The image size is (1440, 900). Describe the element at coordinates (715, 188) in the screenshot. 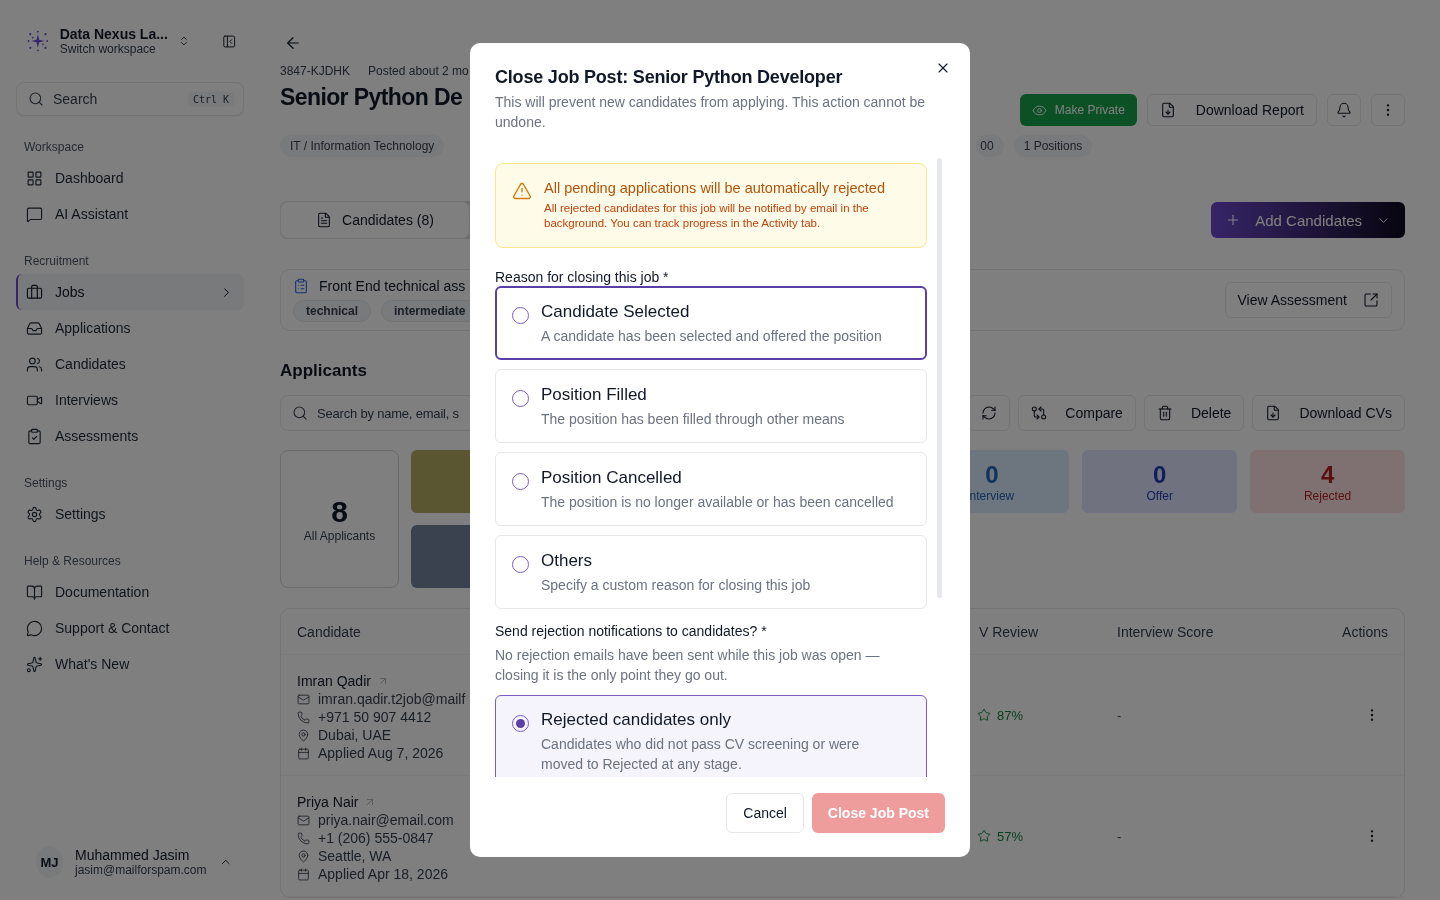

I see `warning-title: All pending applications will be automatically rejected` at that location.